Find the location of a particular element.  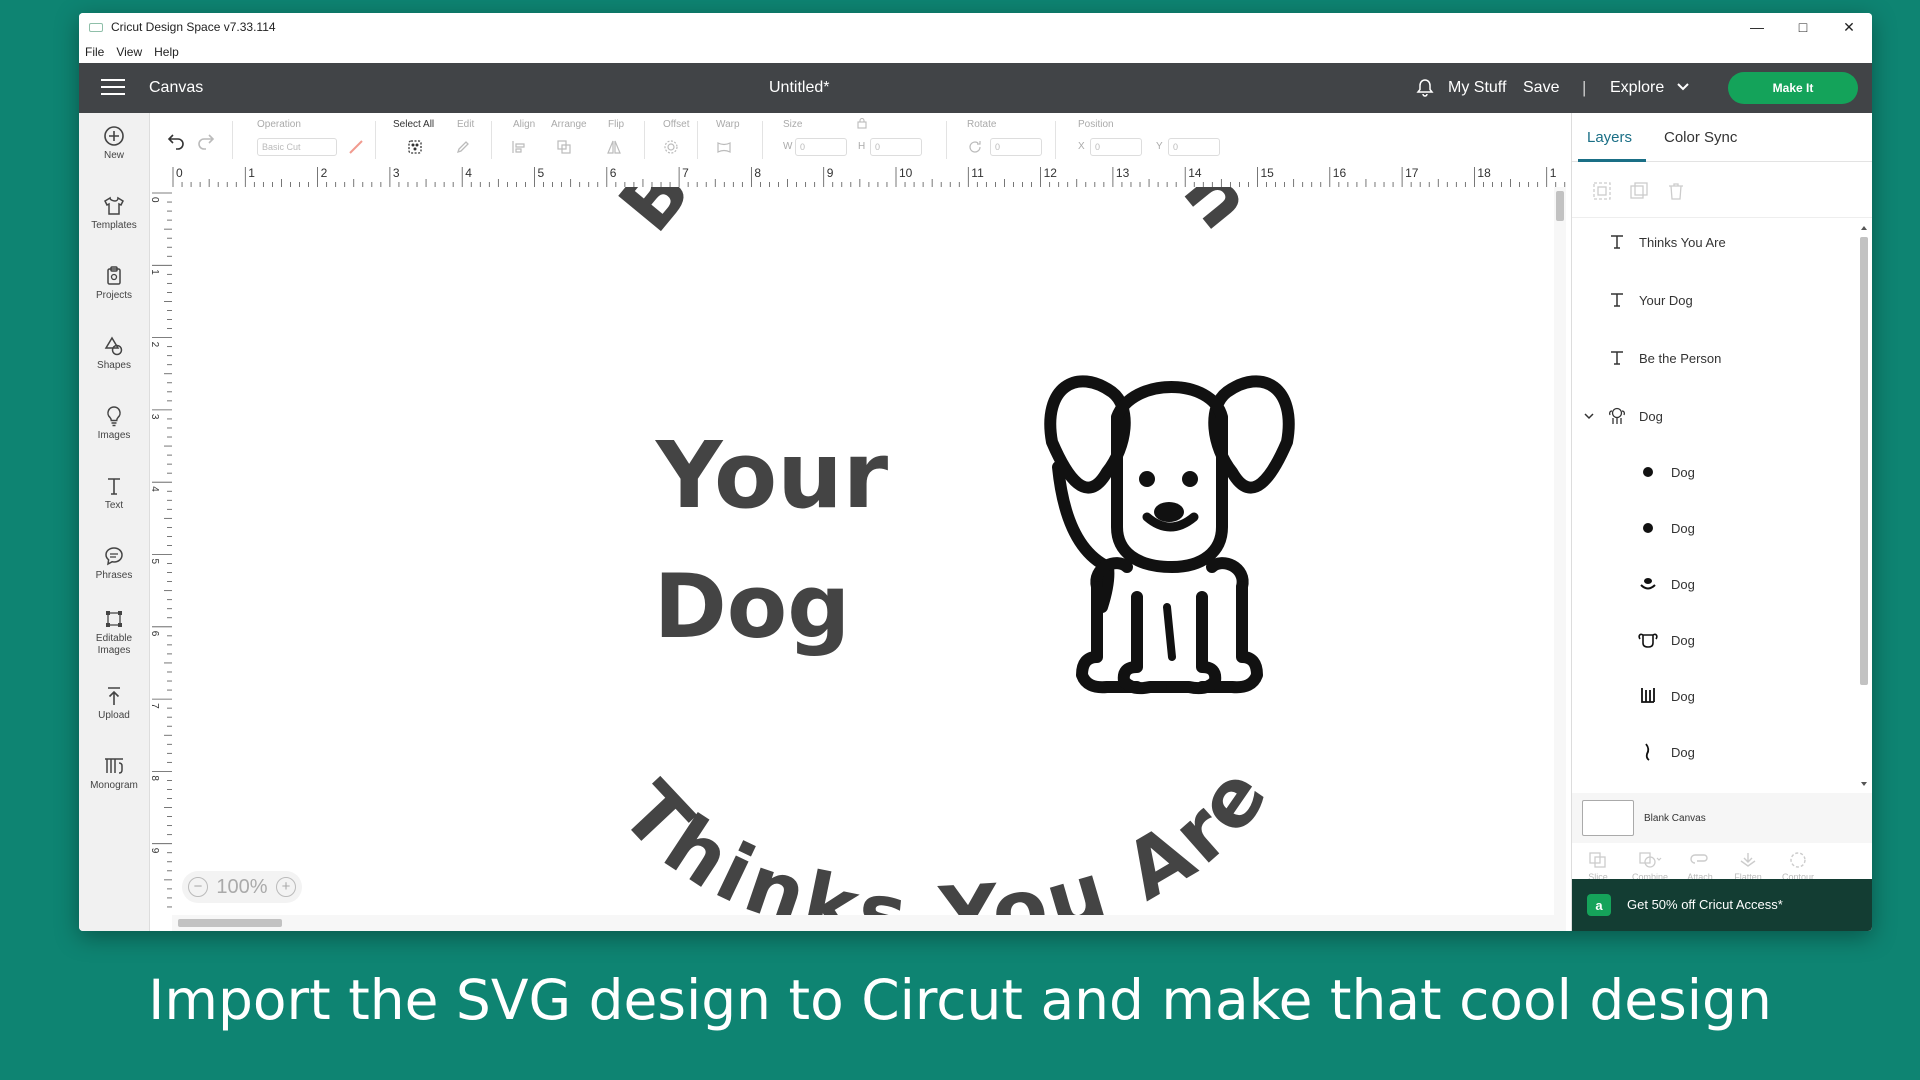

zoom-in-icon: + is located at coordinates (286, 887).